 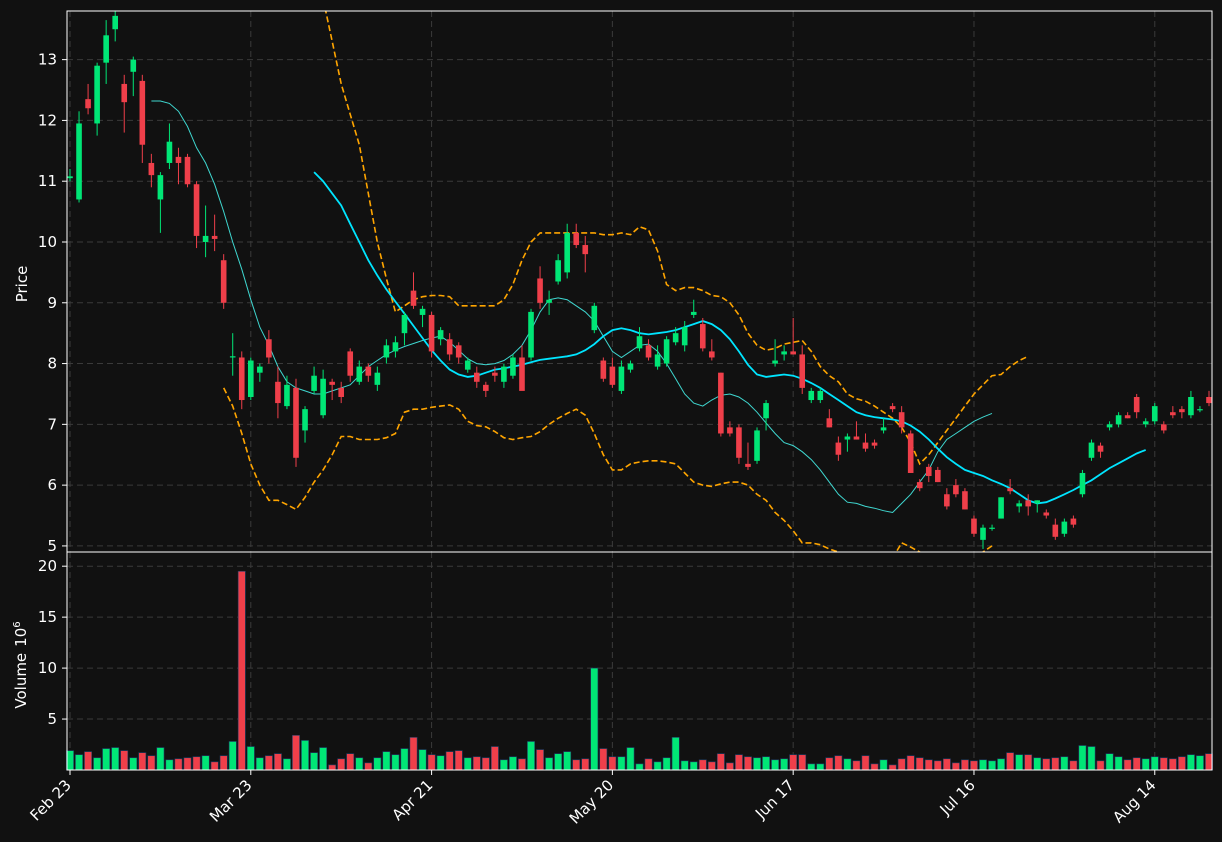 What do you see at coordinates (592, 802) in the screenshot?
I see `x-tick-label: May 20` at bounding box center [592, 802].